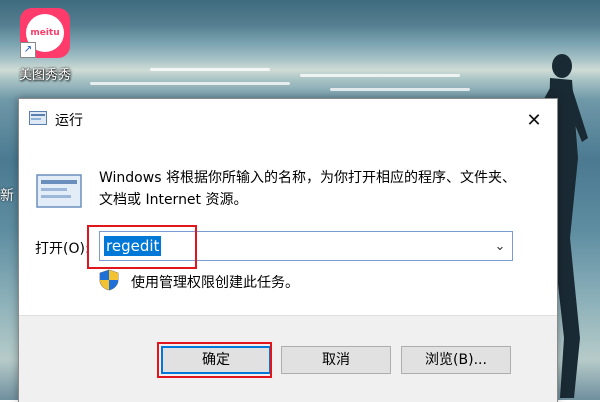  I want to click on cancel-button: 取消, so click(336, 360).